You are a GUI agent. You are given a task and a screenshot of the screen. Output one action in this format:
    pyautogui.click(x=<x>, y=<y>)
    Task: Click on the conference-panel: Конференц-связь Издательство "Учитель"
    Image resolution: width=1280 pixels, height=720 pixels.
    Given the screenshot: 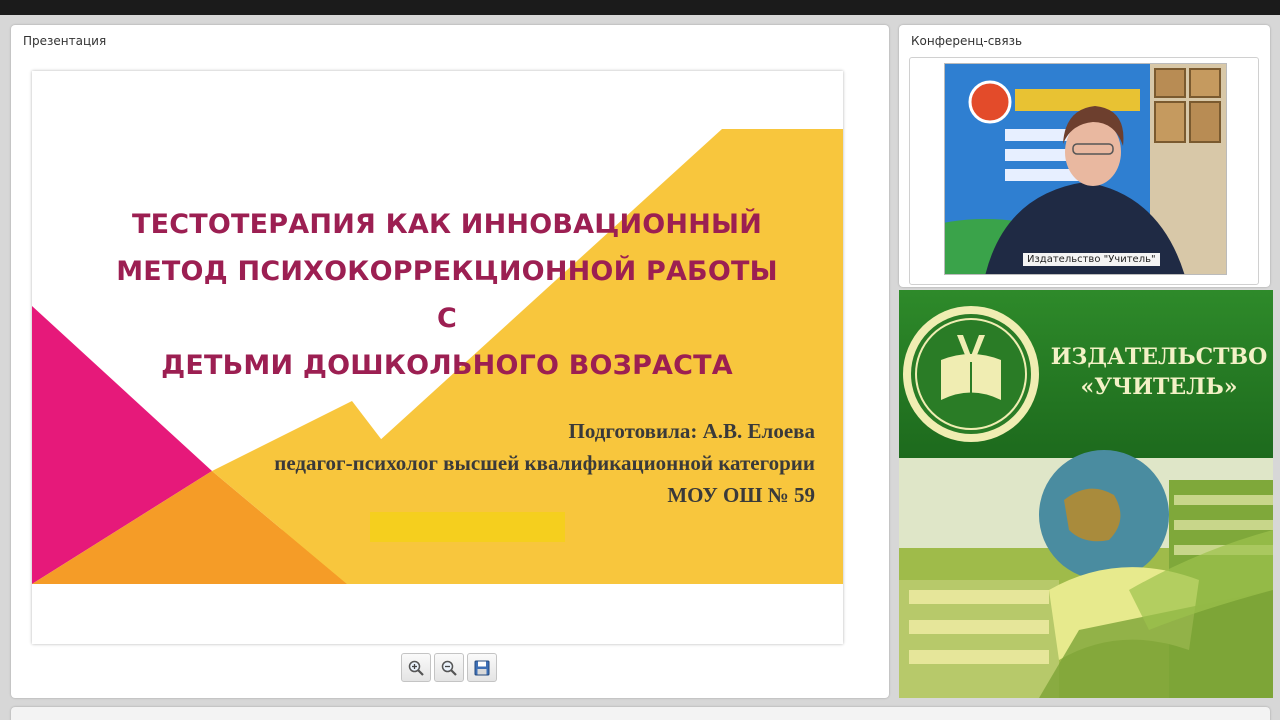 What is the action you would take?
    pyautogui.click(x=1084, y=156)
    